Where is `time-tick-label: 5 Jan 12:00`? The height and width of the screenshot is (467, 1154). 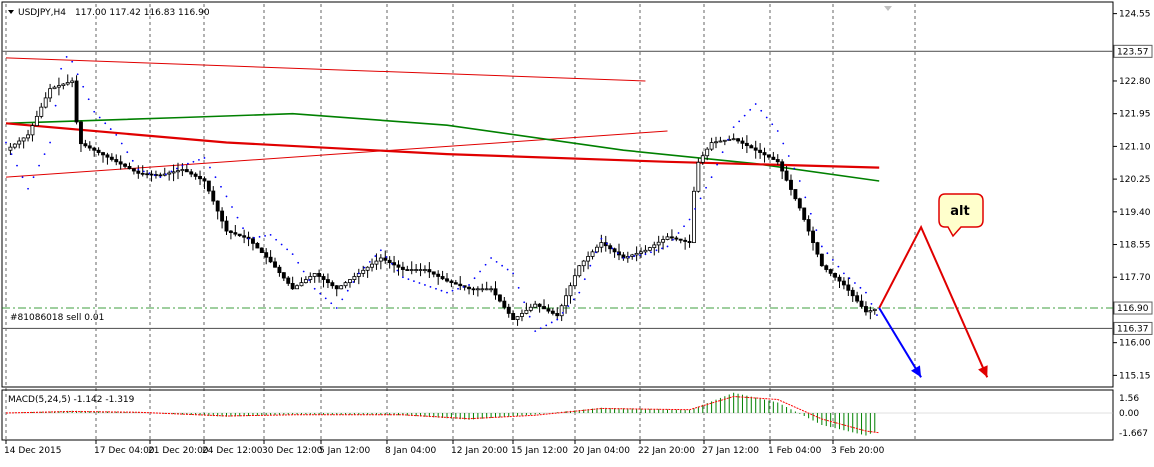 time-tick-label: 5 Jan 12:00 is located at coordinates (345, 451).